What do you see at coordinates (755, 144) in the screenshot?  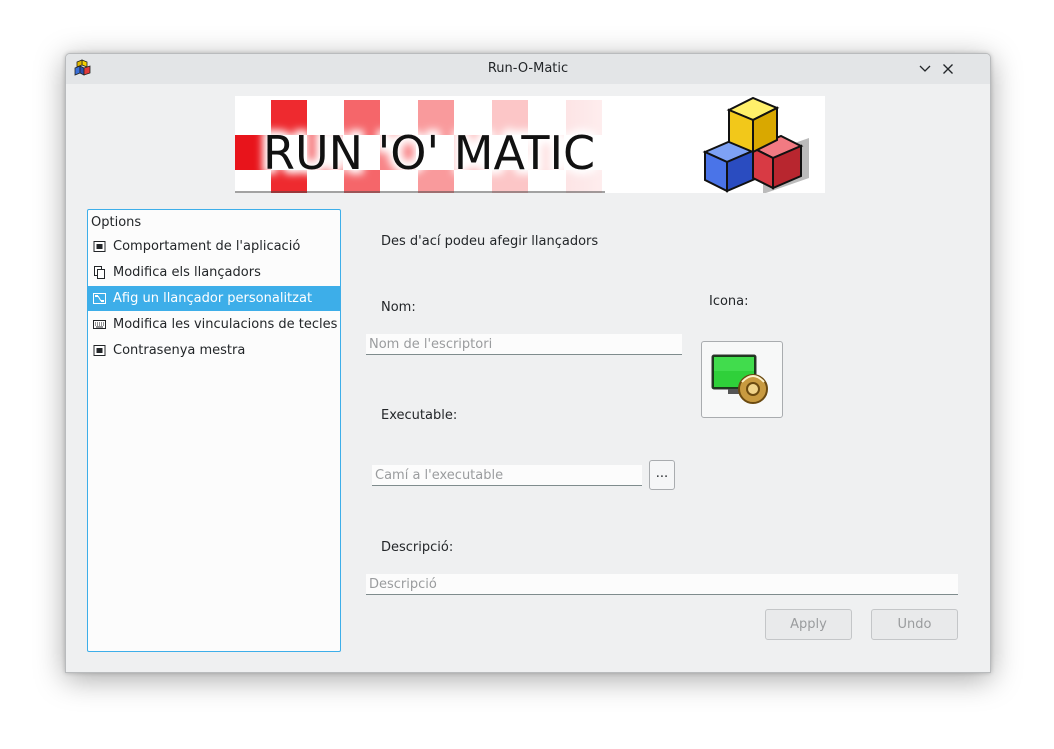 I see `cubes-logo-icon` at bounding box center [755, 144].